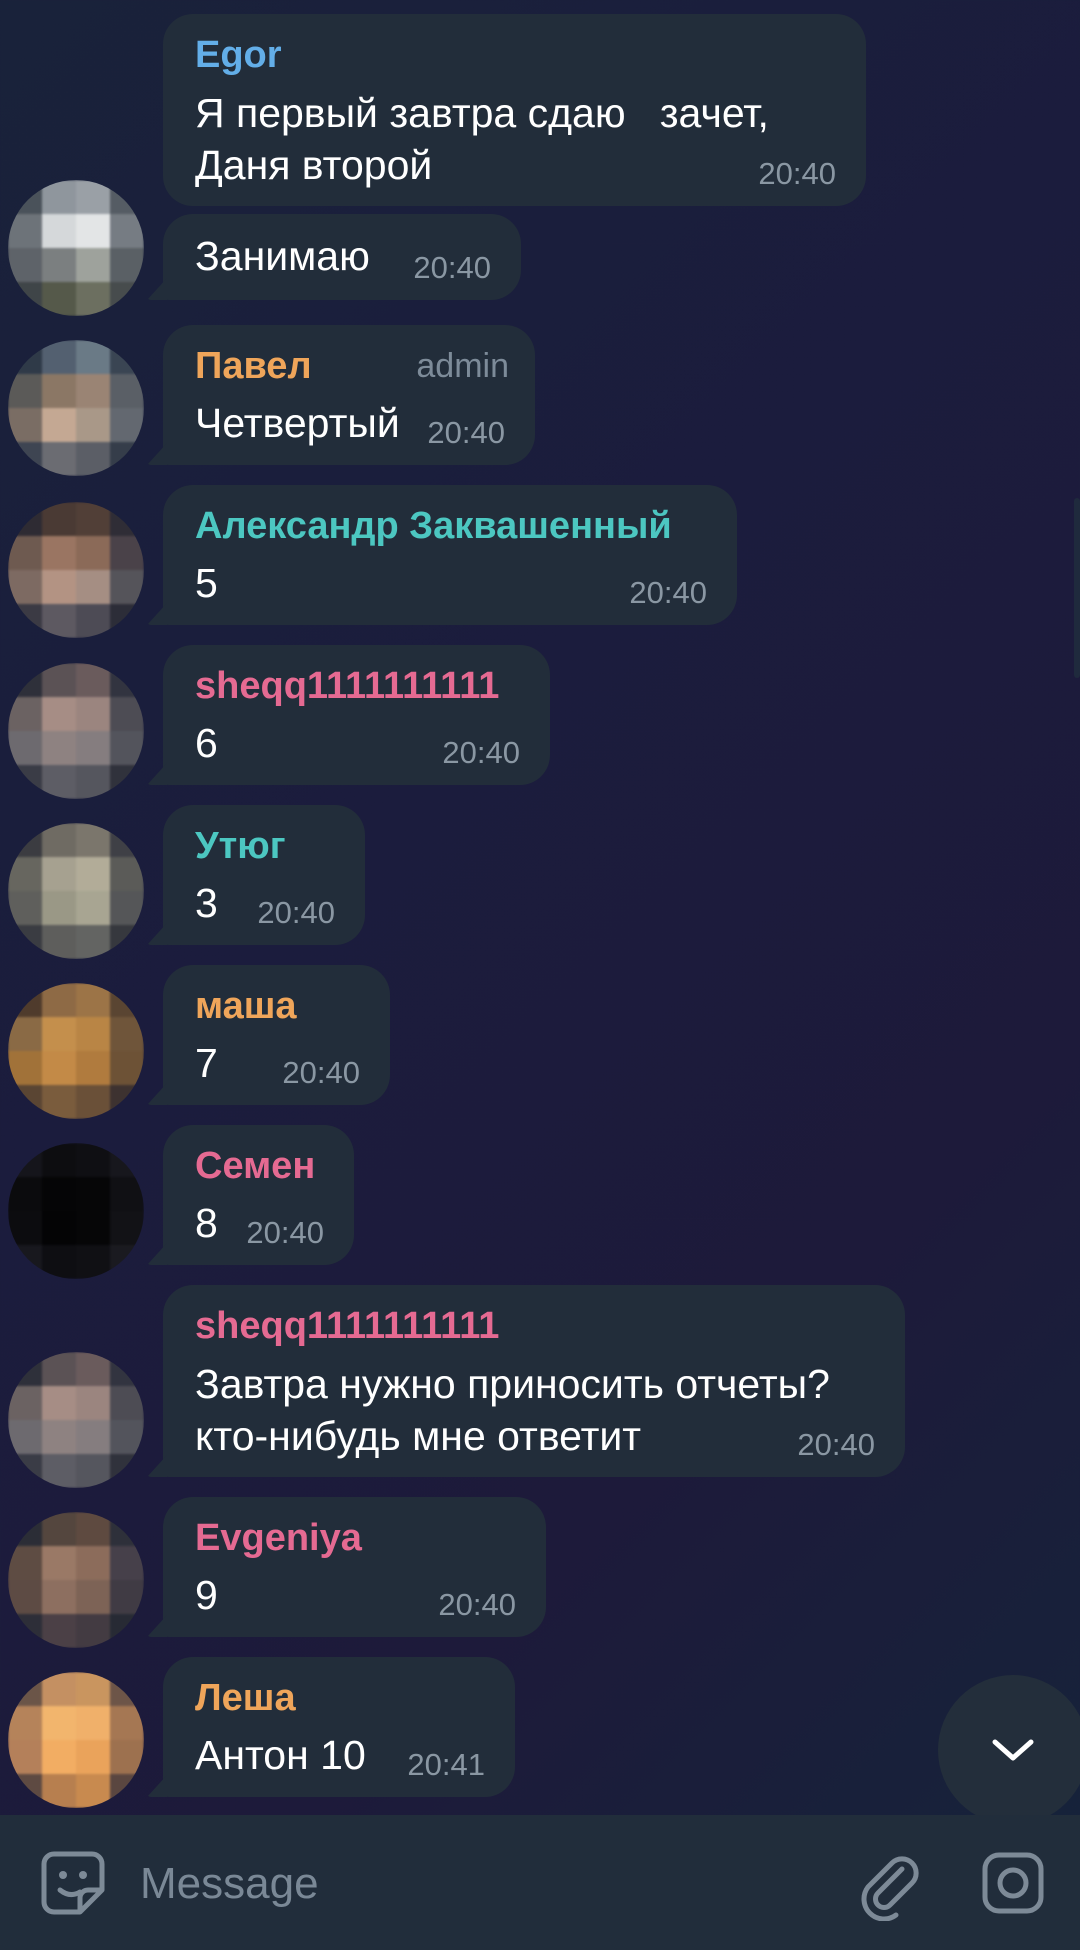  I want to click on message-composer, so click(540, 1882).